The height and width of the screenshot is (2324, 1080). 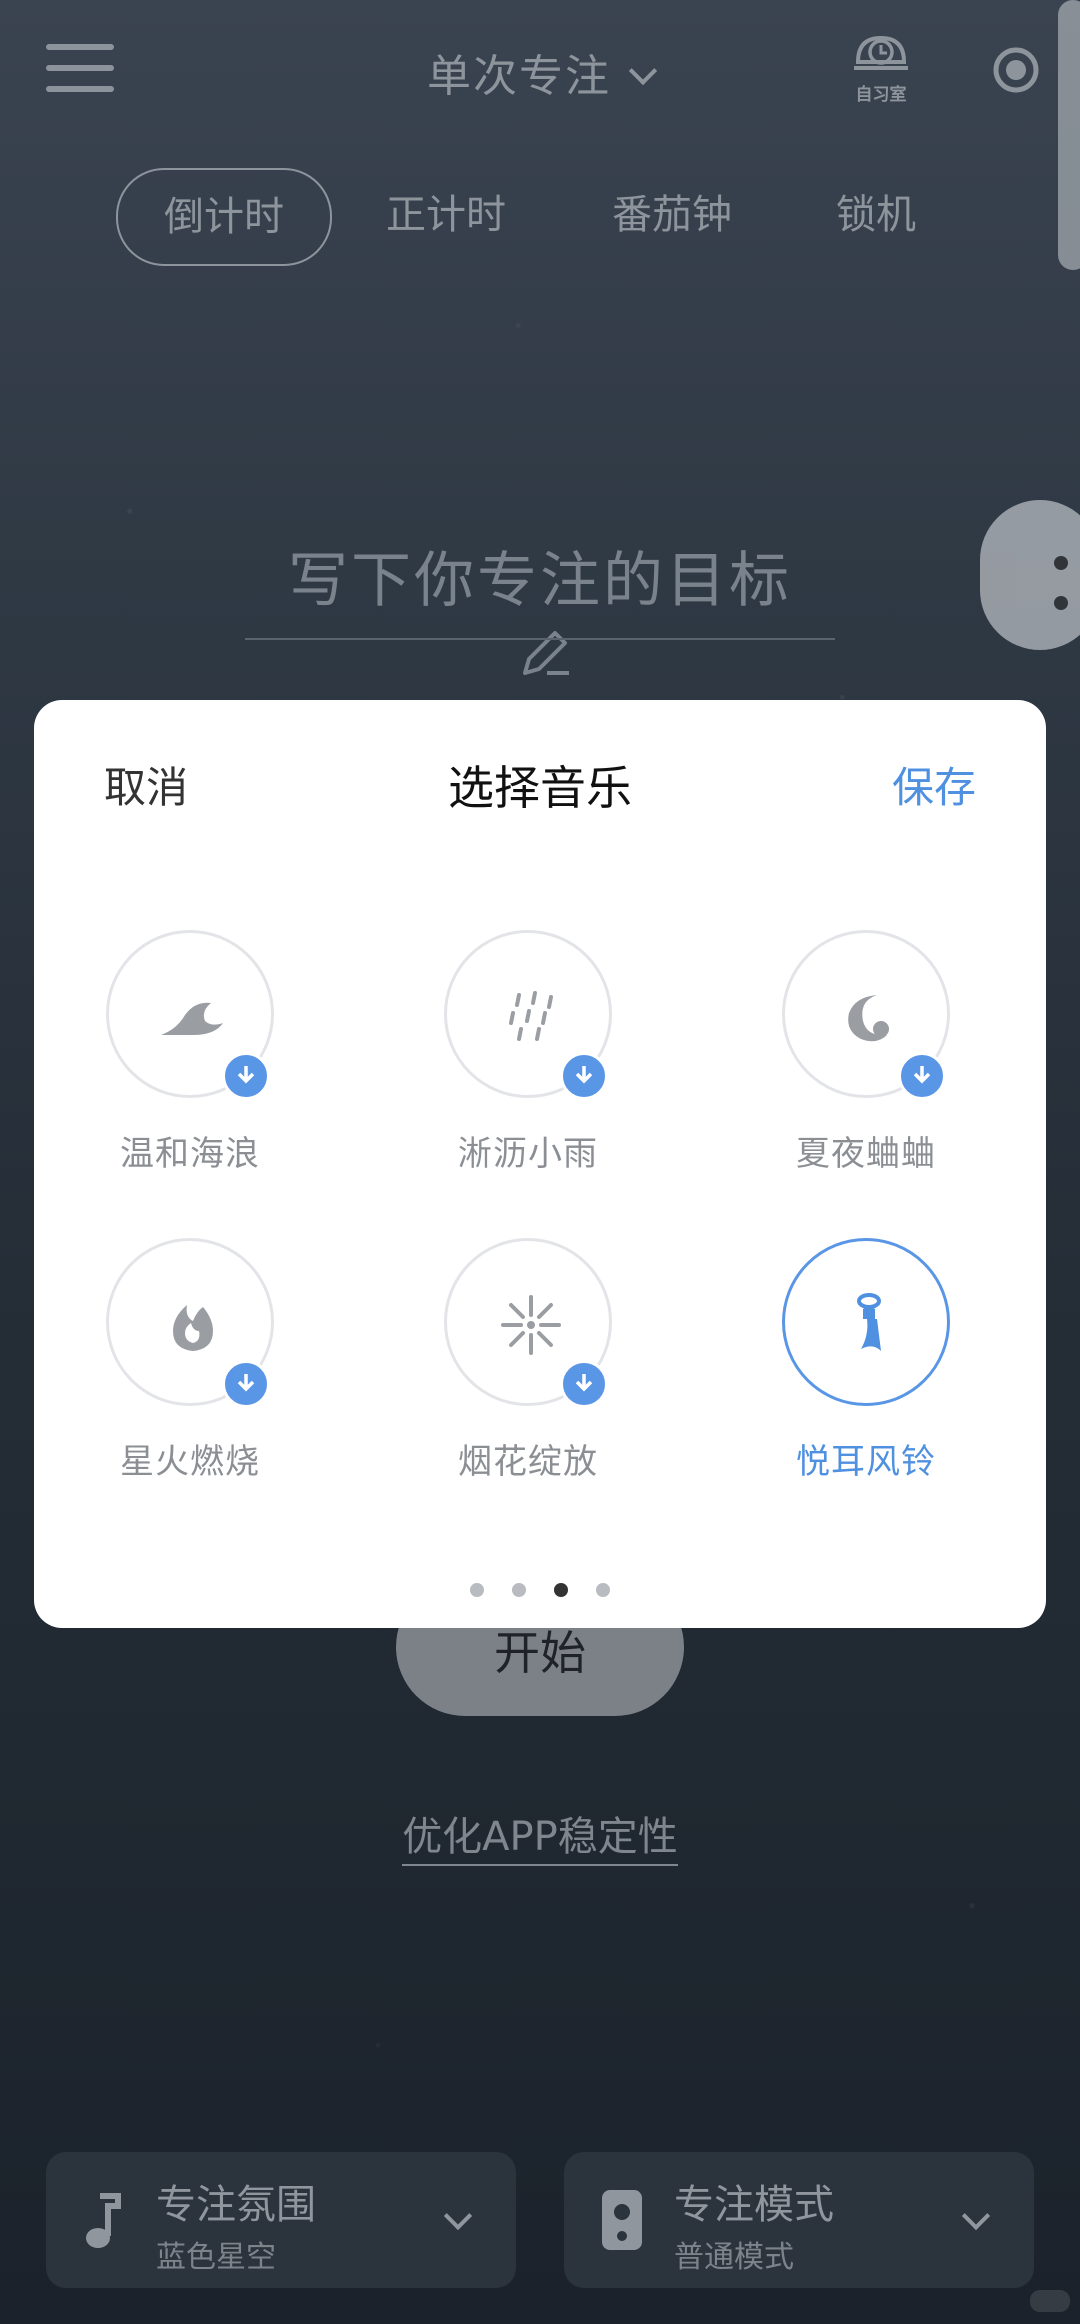 What do you see at coordinates (754, 2205) in the screenshot?
I see `mode-title: 专注模式` at bounding box center [754, 2205].